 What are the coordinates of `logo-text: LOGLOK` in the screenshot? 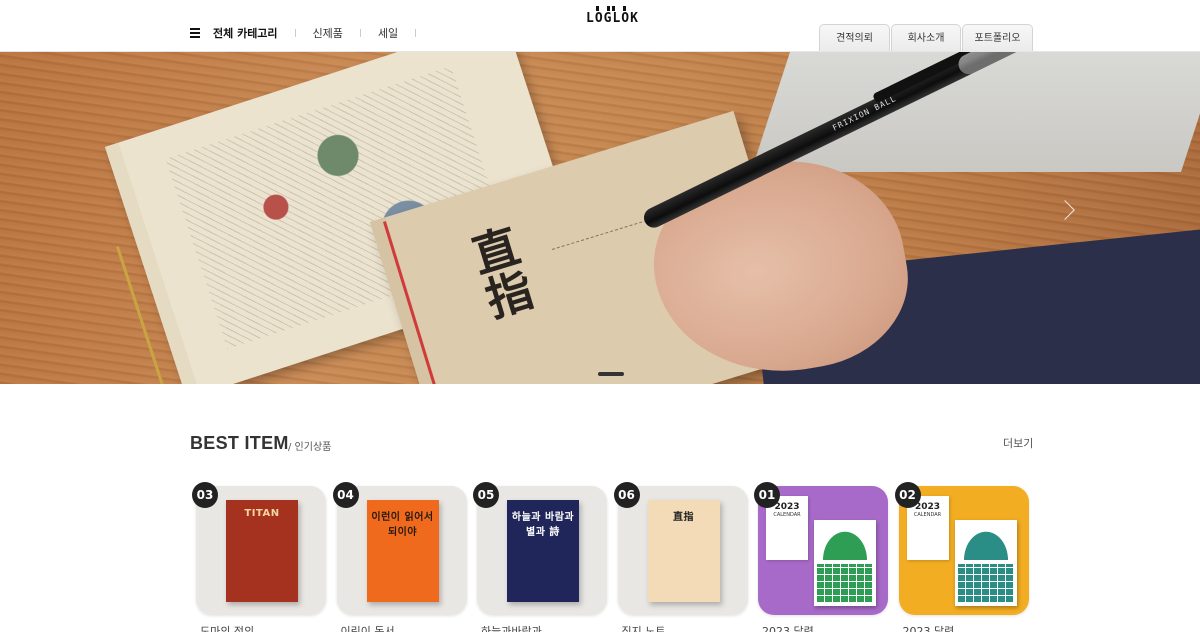 It's located at (612, 18).